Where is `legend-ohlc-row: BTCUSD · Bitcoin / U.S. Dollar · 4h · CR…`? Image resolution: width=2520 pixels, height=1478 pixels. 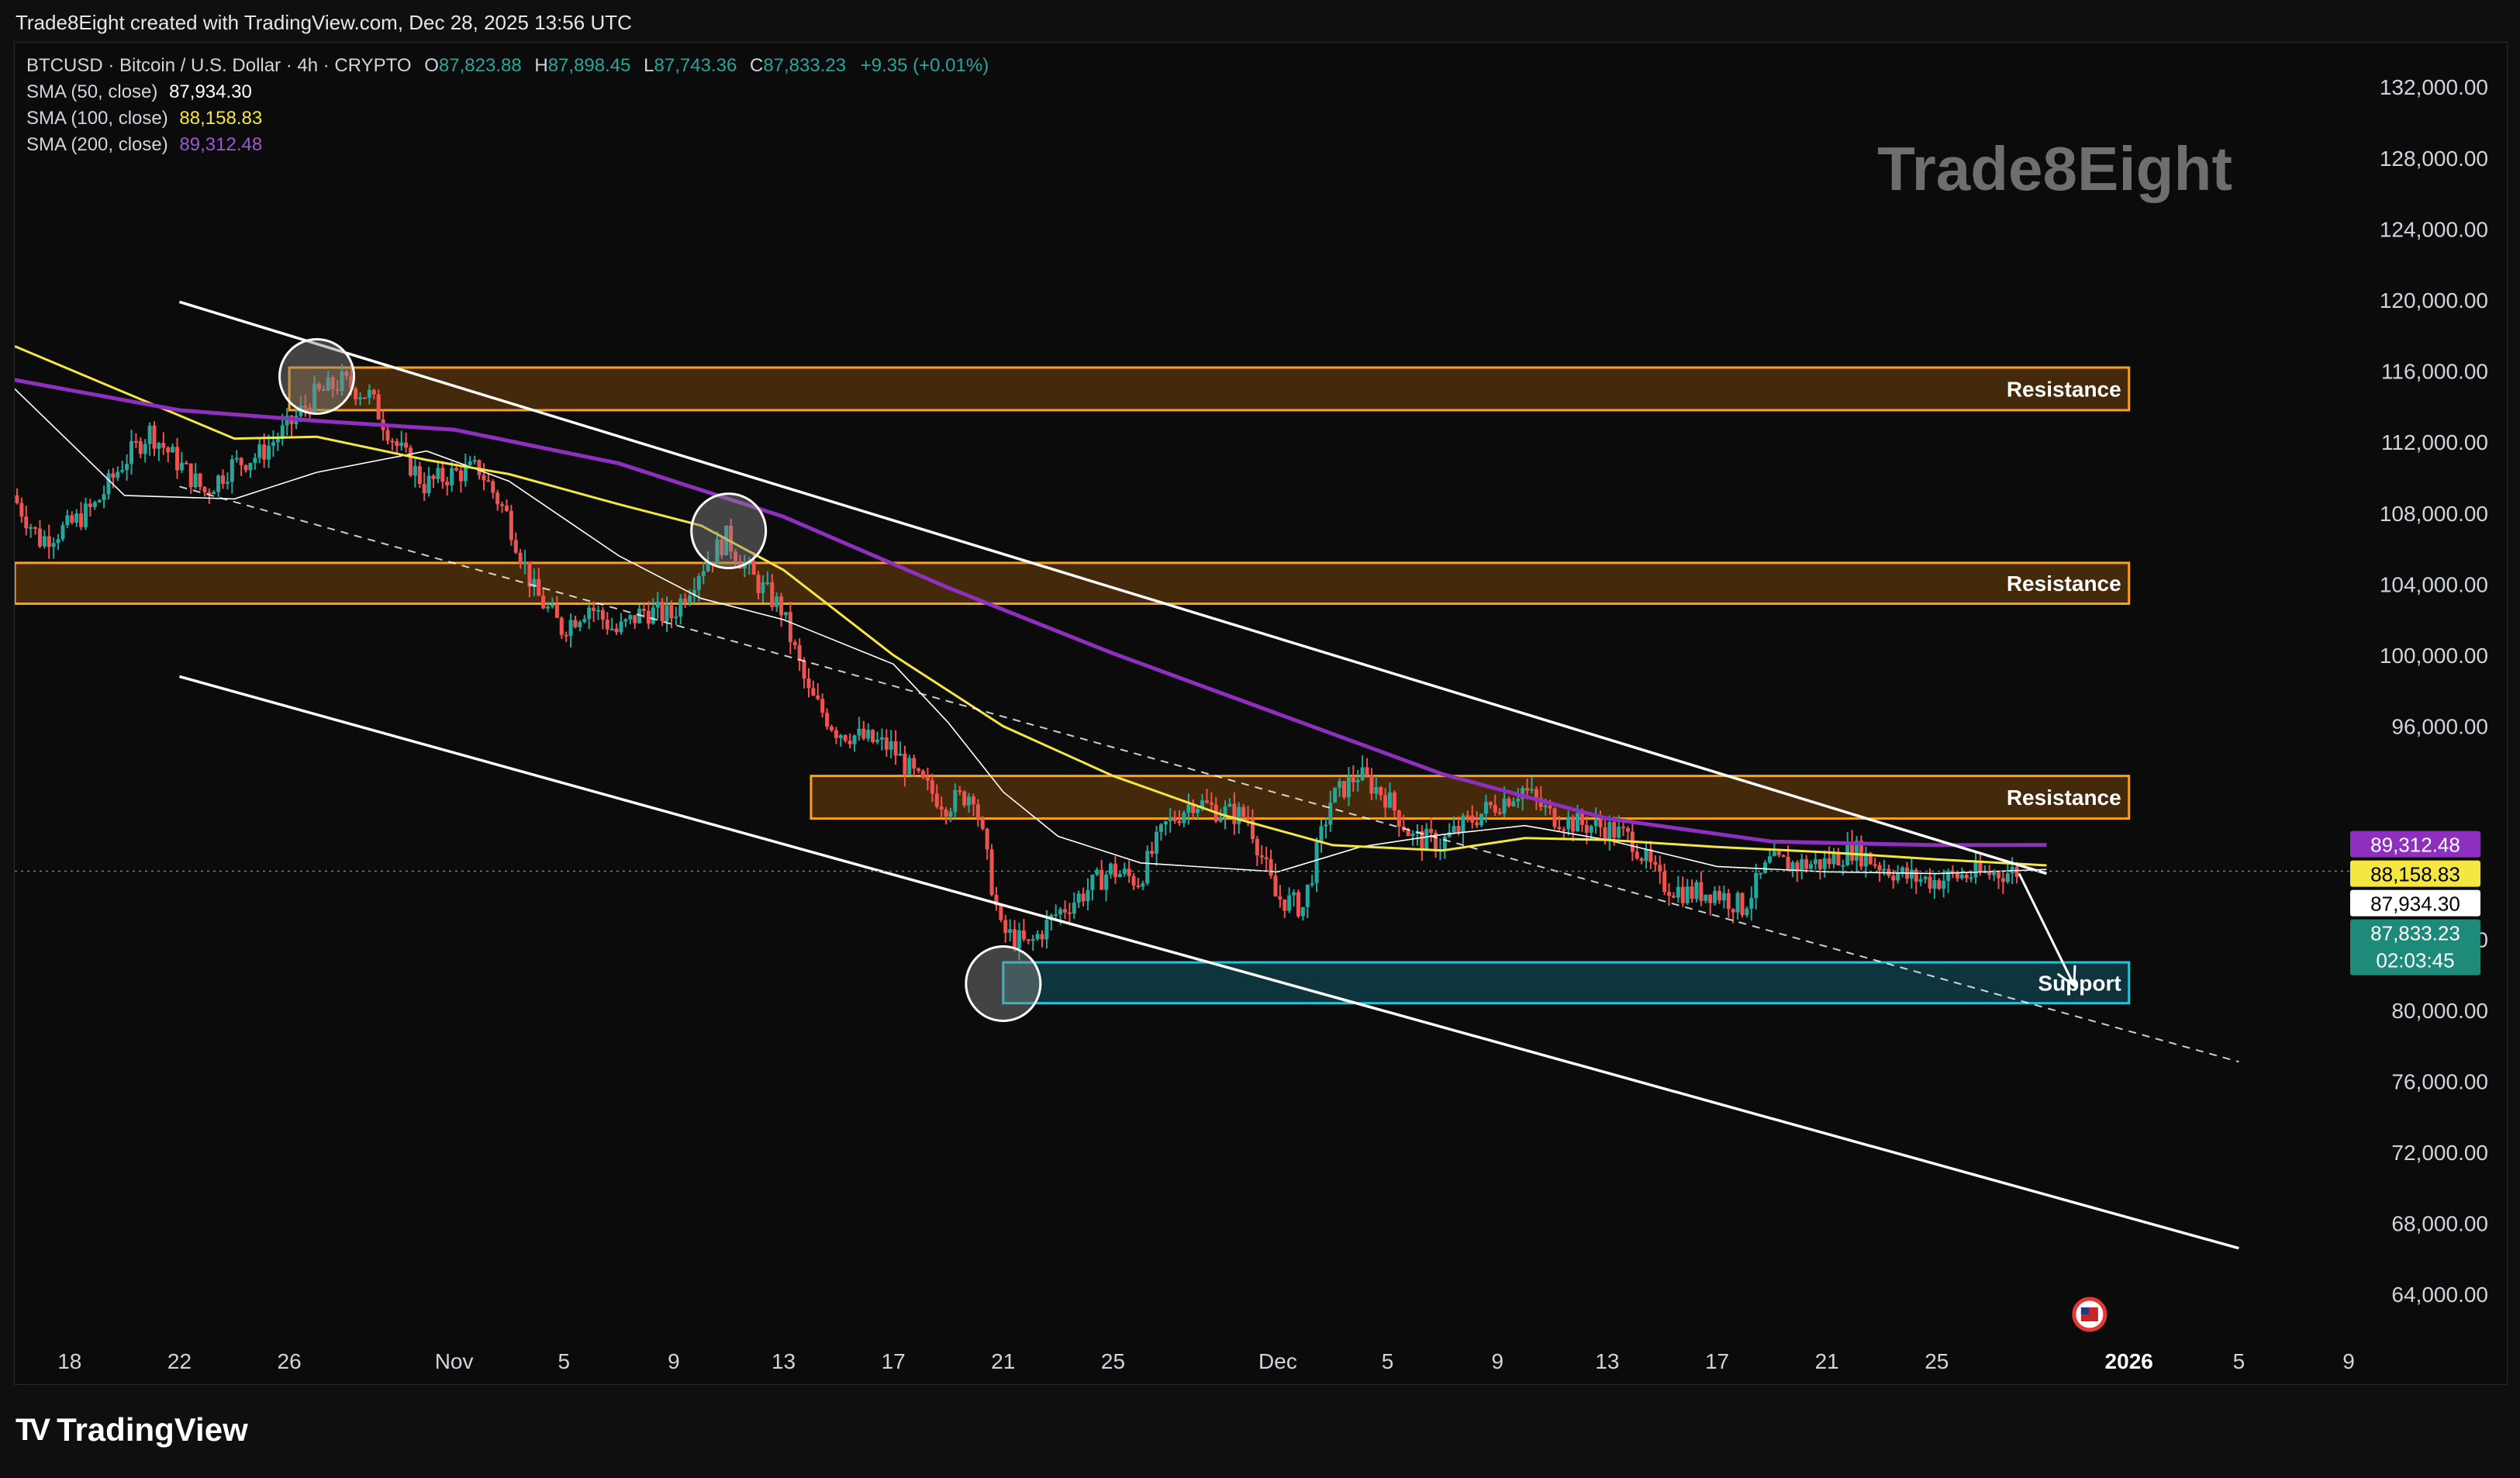
legend-ohlc-row: BTCUSD · Bitcoin / U.S. Dollar · 4h · CR… is located at coordinates (507, 66).